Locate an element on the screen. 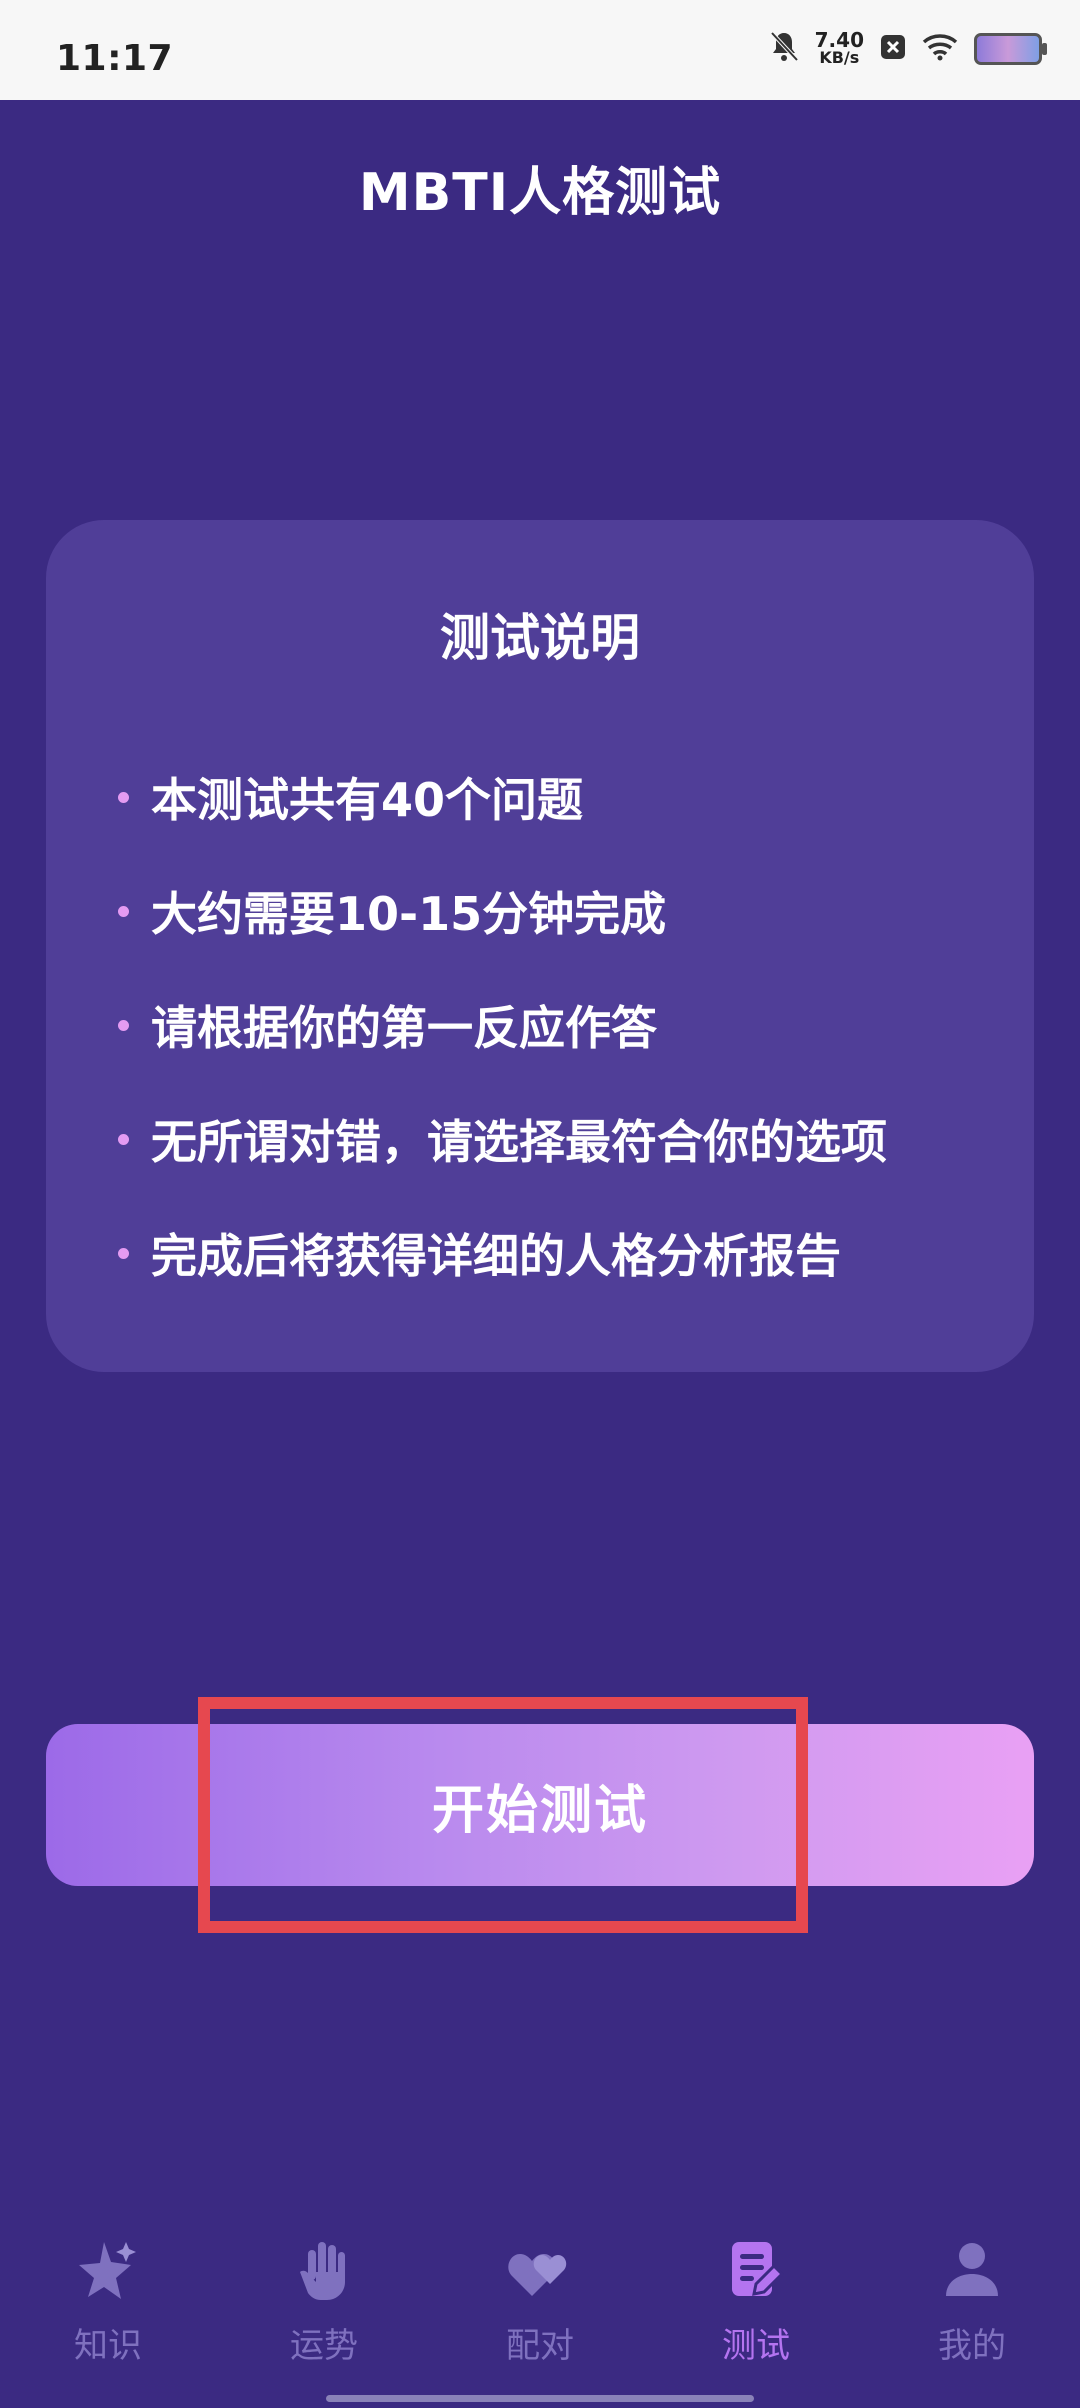 Image resolution: width=1080 pixels, height=2408 pixels. status-icons: 7.40 KB/s is located at coordinates (908, 48).